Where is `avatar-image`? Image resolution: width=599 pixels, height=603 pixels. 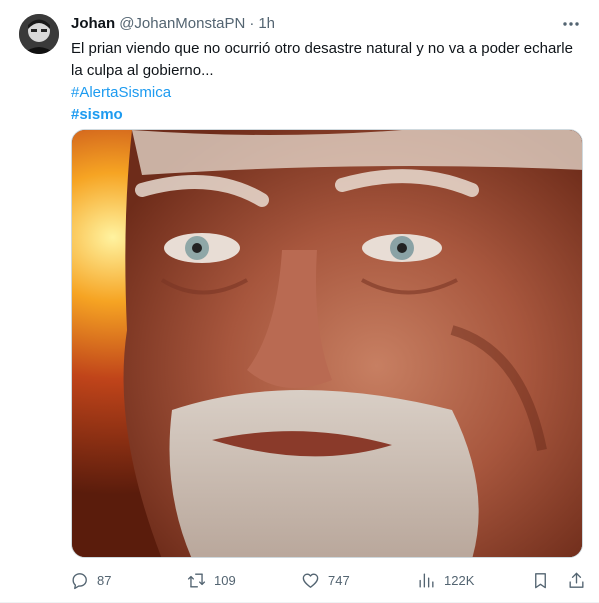
avatar-image is located at coordinates (39, 34).